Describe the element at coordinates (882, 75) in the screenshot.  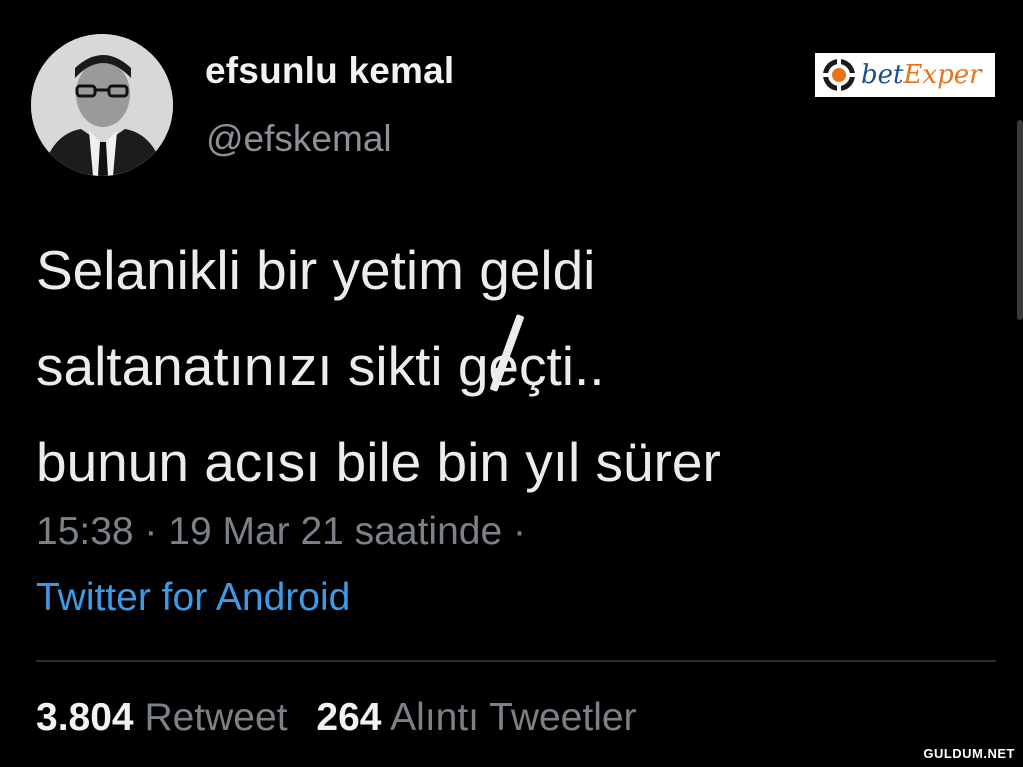
I see `logo-text-bet: bet` at that location.